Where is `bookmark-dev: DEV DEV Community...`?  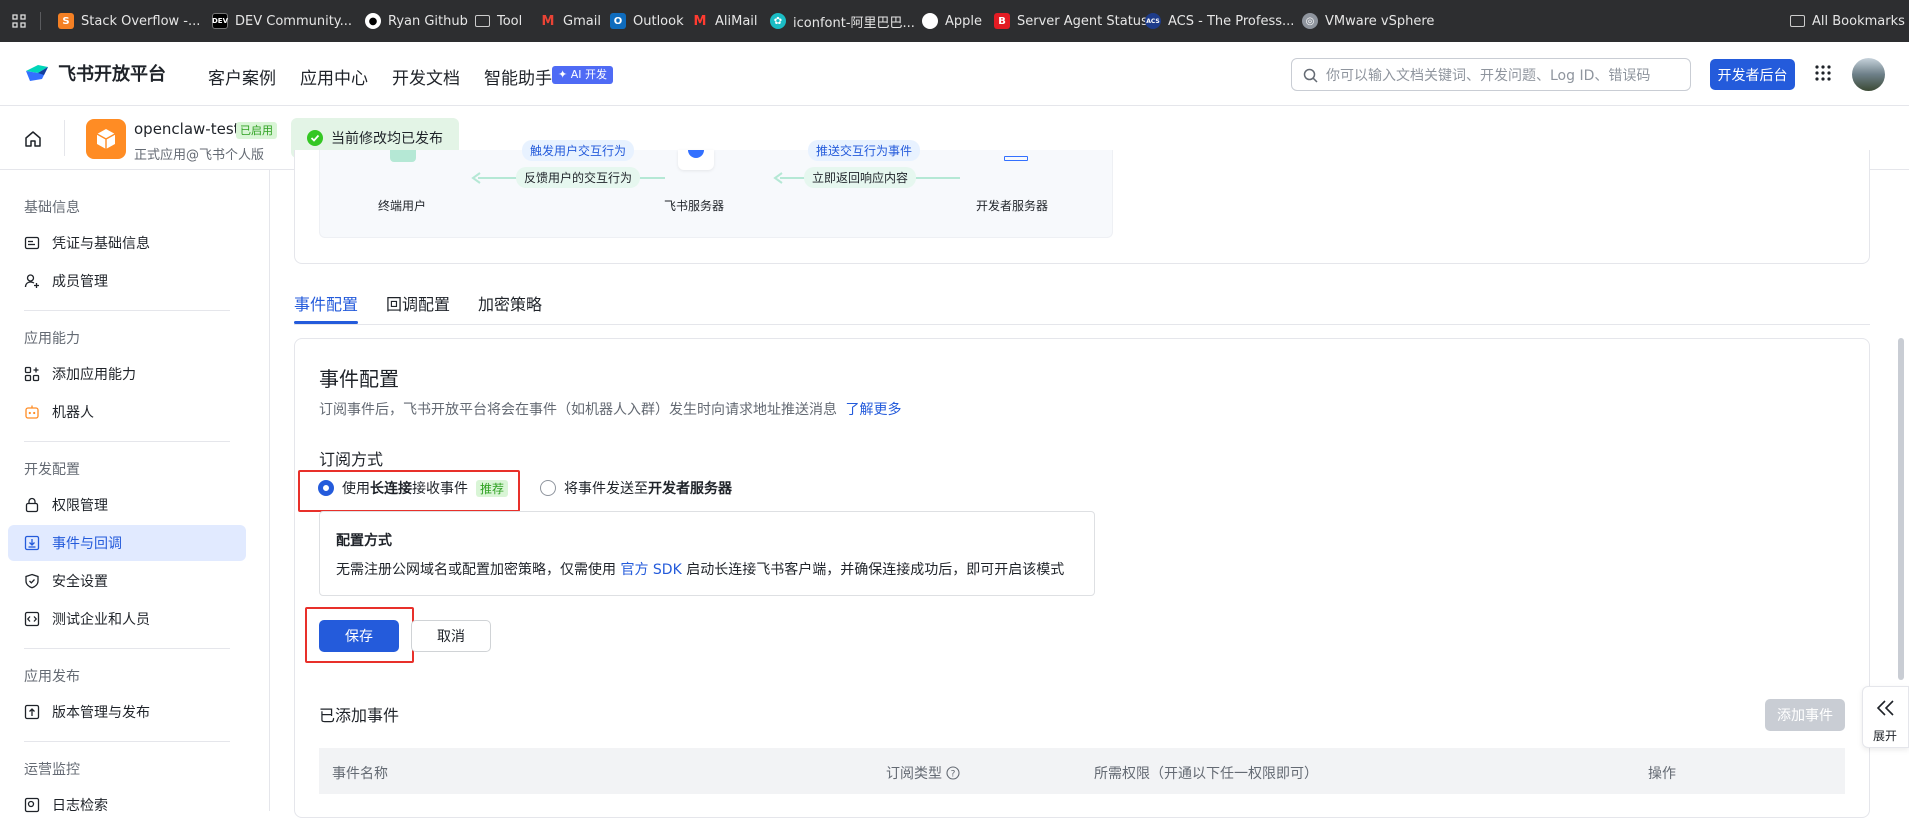 bookmark-dev: DEV DEV Community... is located at coordinates (282, 21).